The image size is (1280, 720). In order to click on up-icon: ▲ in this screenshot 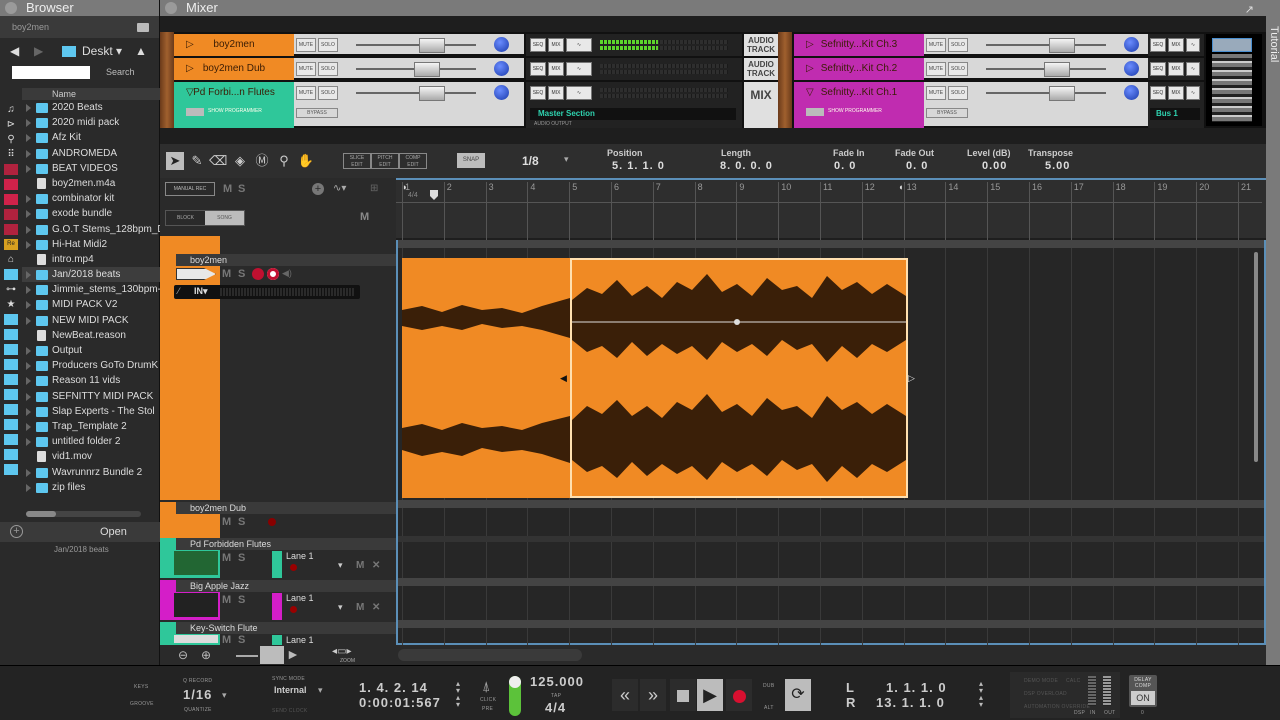, I will do `click(141, 51)`.